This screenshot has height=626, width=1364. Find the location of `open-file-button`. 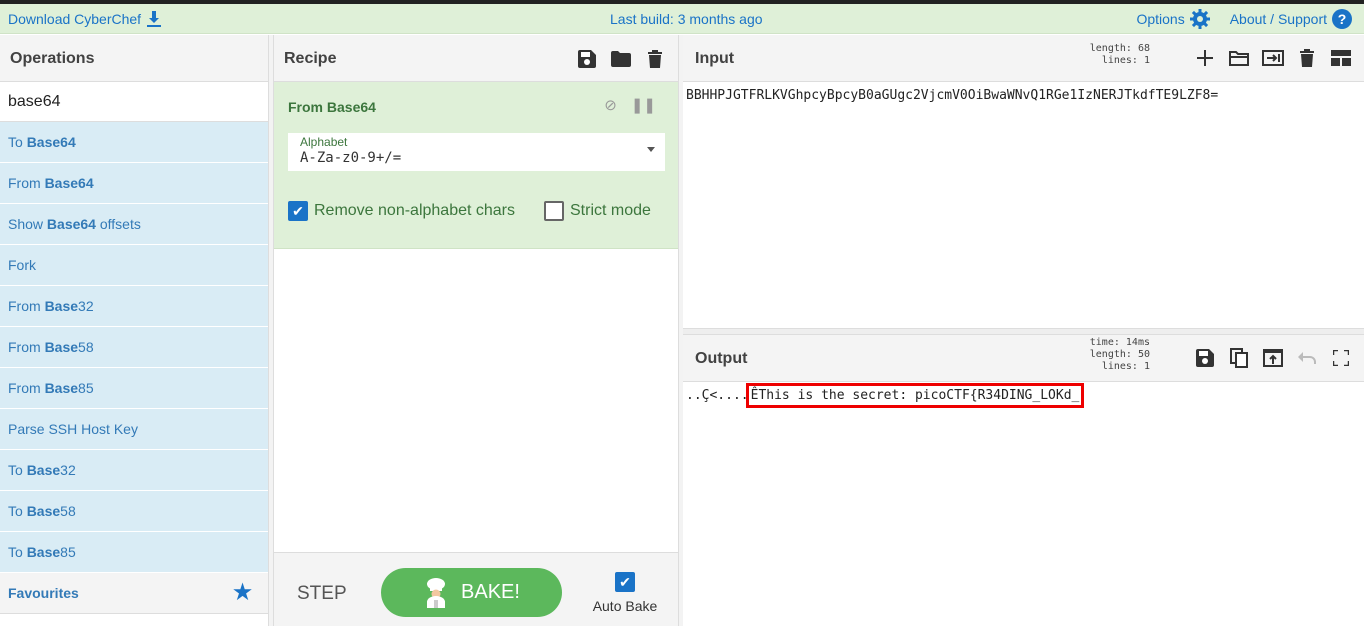

open-file-button is located at coordinates (1239, 58).